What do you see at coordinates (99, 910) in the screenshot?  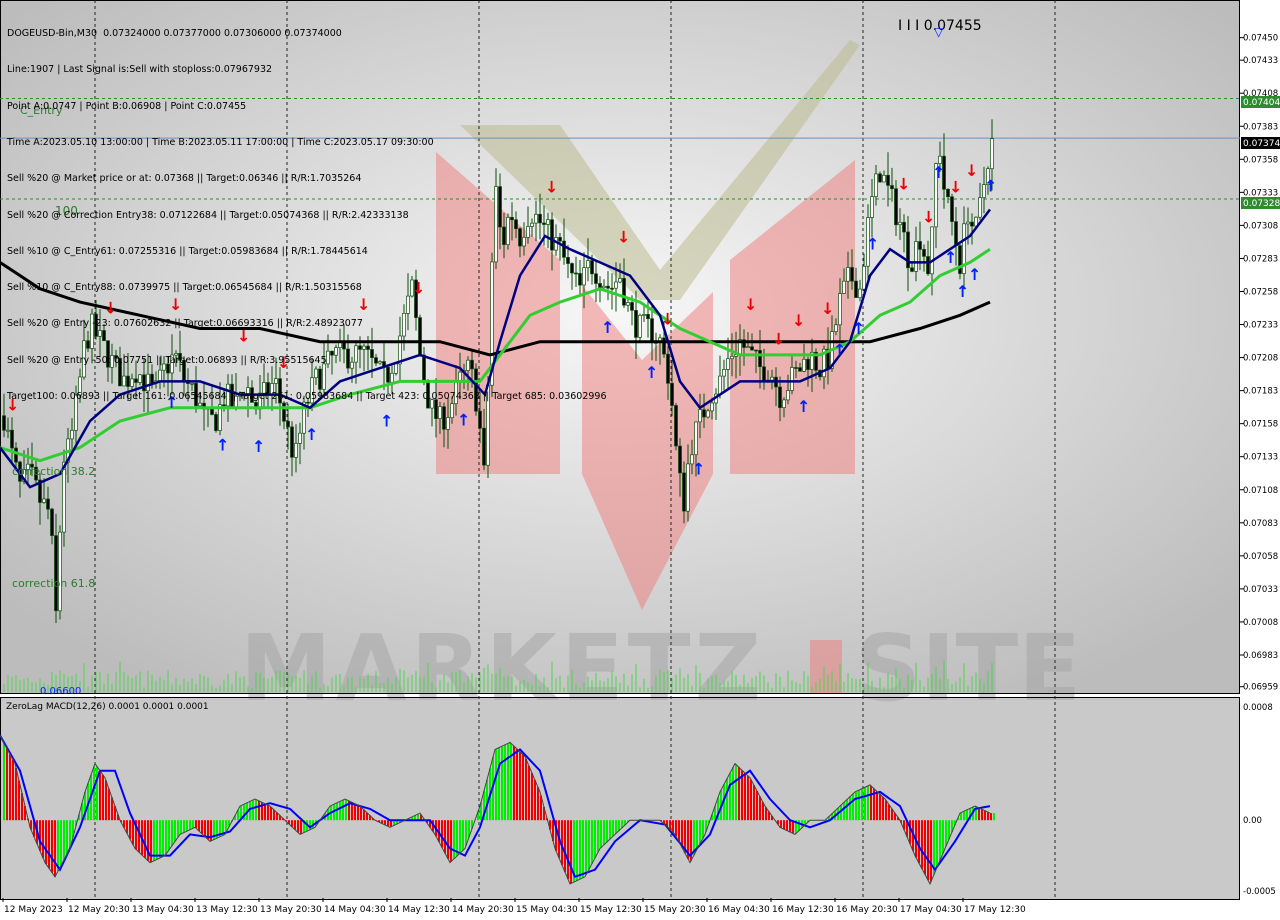 I see `time-tick-label: 12 May 20:30` at bounding box center [99, 910].